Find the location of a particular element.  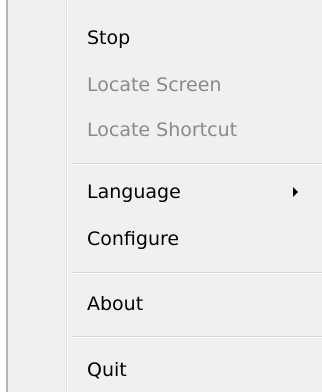

menu-item-locate-screen: Locate Screen is located at coordinates (154, 85).